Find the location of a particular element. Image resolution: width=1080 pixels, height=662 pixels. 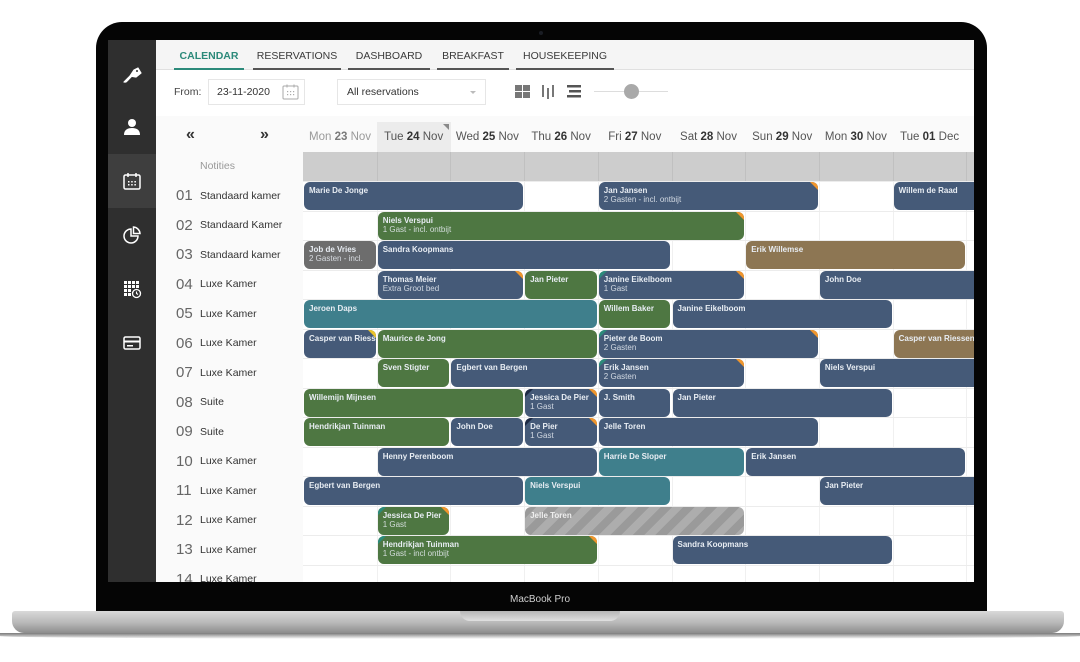

reservation-bar: Janine Eikelboom 1 Gast is located at coordinates (671, 284).